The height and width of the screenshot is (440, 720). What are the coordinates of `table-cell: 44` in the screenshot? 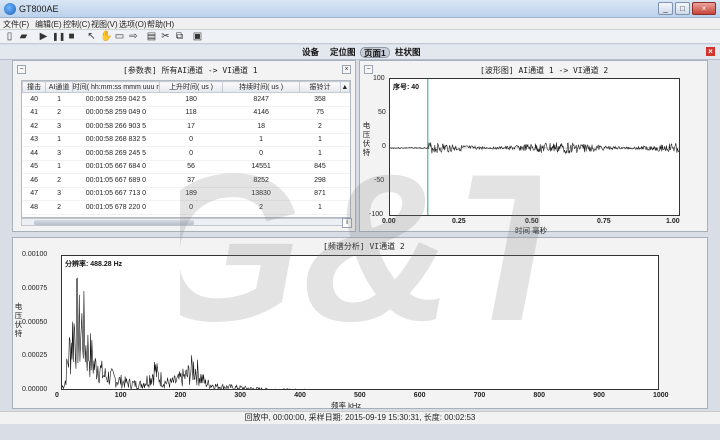 It's located at (34, 153).